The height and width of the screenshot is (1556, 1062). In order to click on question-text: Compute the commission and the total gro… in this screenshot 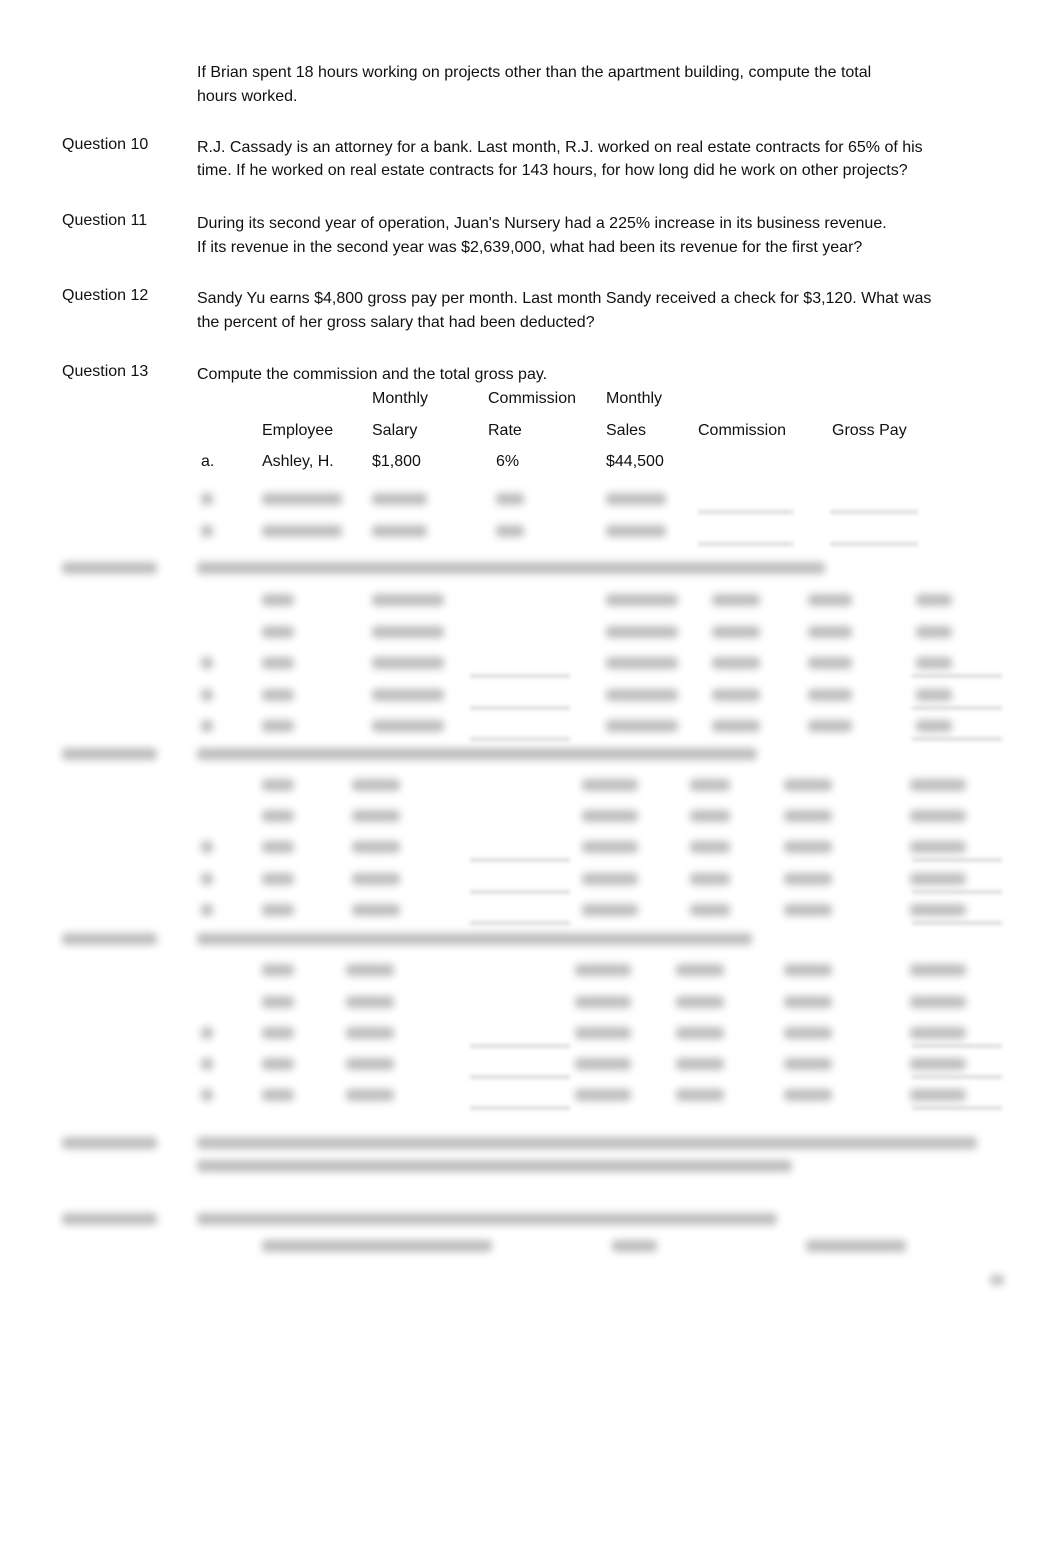, I will do `click(372, 374)`.